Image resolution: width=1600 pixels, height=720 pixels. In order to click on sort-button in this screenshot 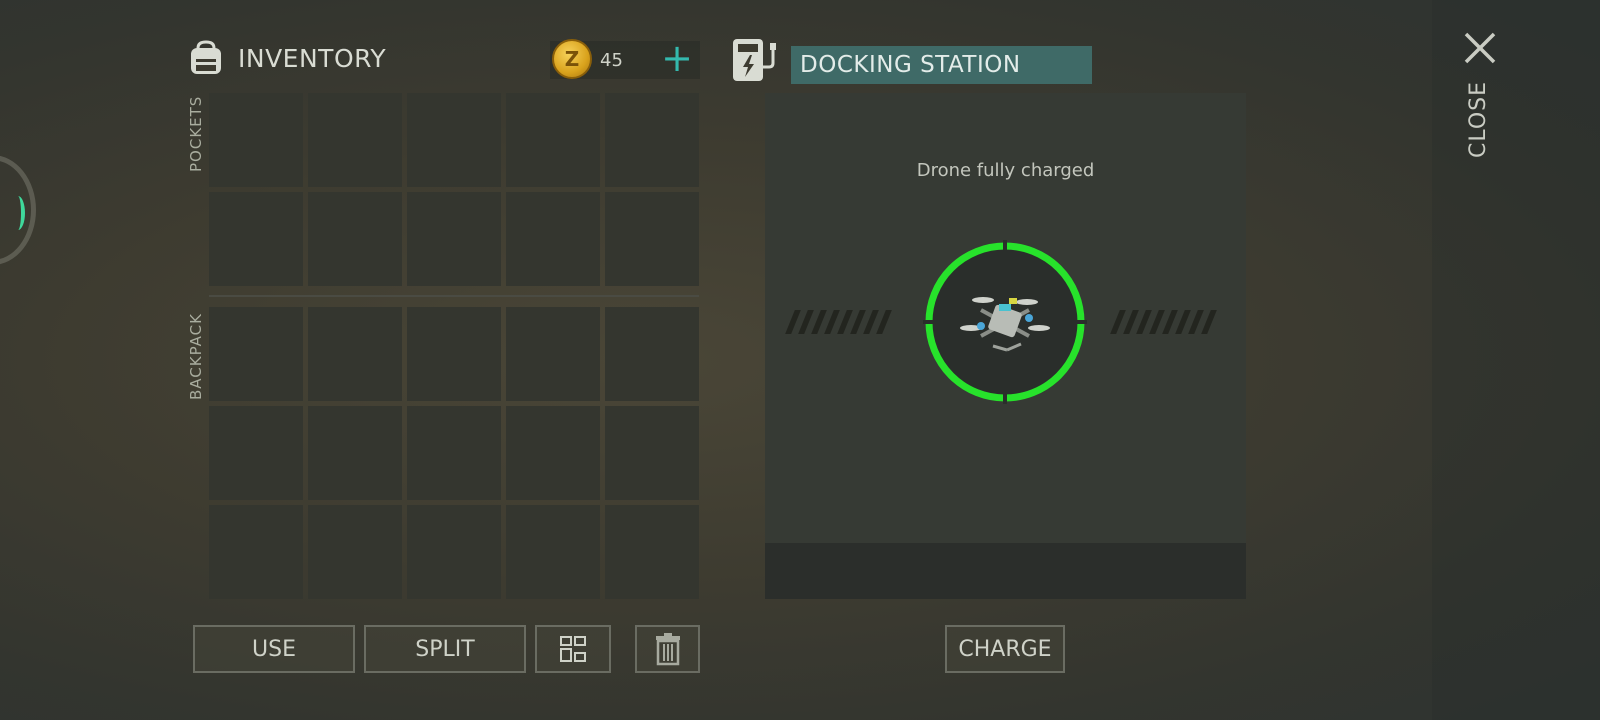, I will do `click(573, 649)`.